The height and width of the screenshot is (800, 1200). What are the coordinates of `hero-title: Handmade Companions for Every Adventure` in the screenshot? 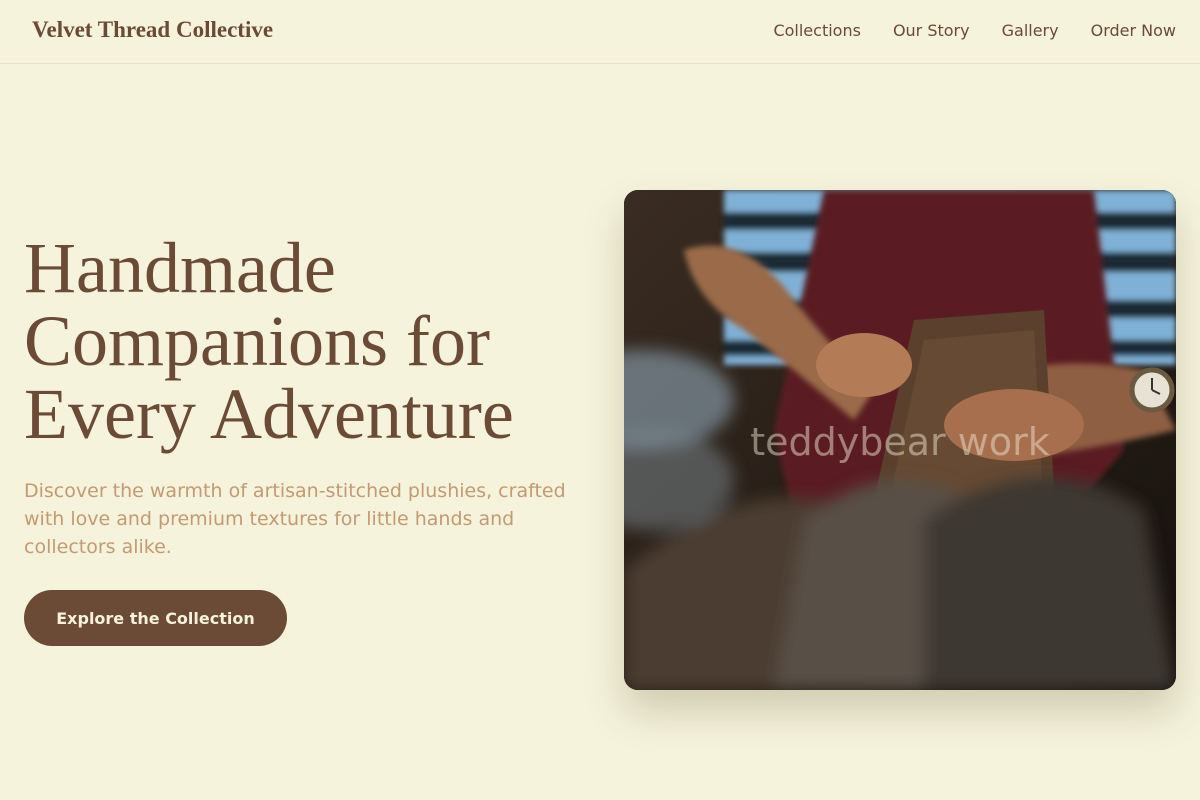 It's located at (309, 341).